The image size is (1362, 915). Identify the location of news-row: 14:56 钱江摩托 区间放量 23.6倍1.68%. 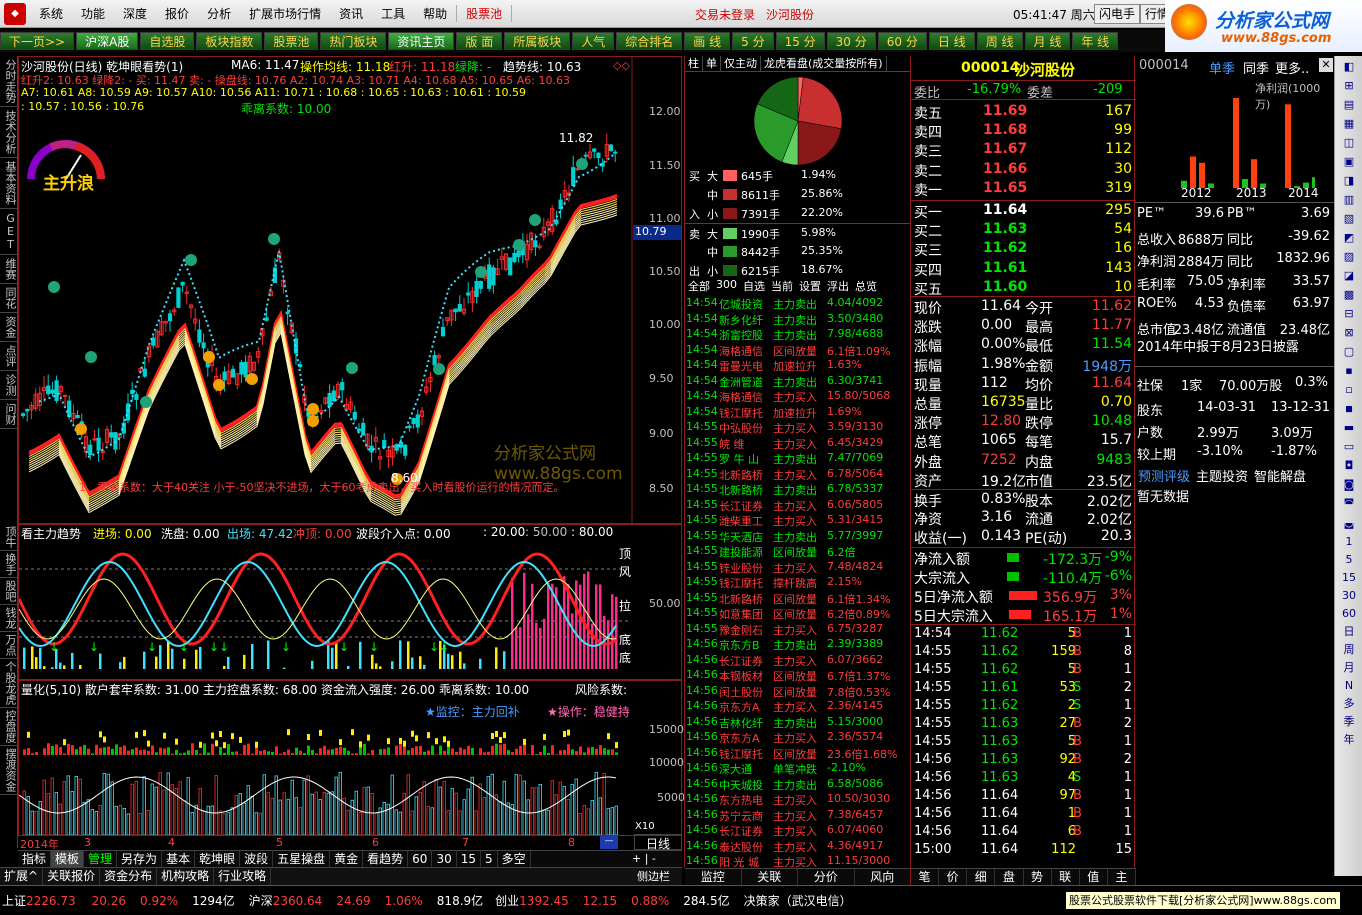
(798, 754).